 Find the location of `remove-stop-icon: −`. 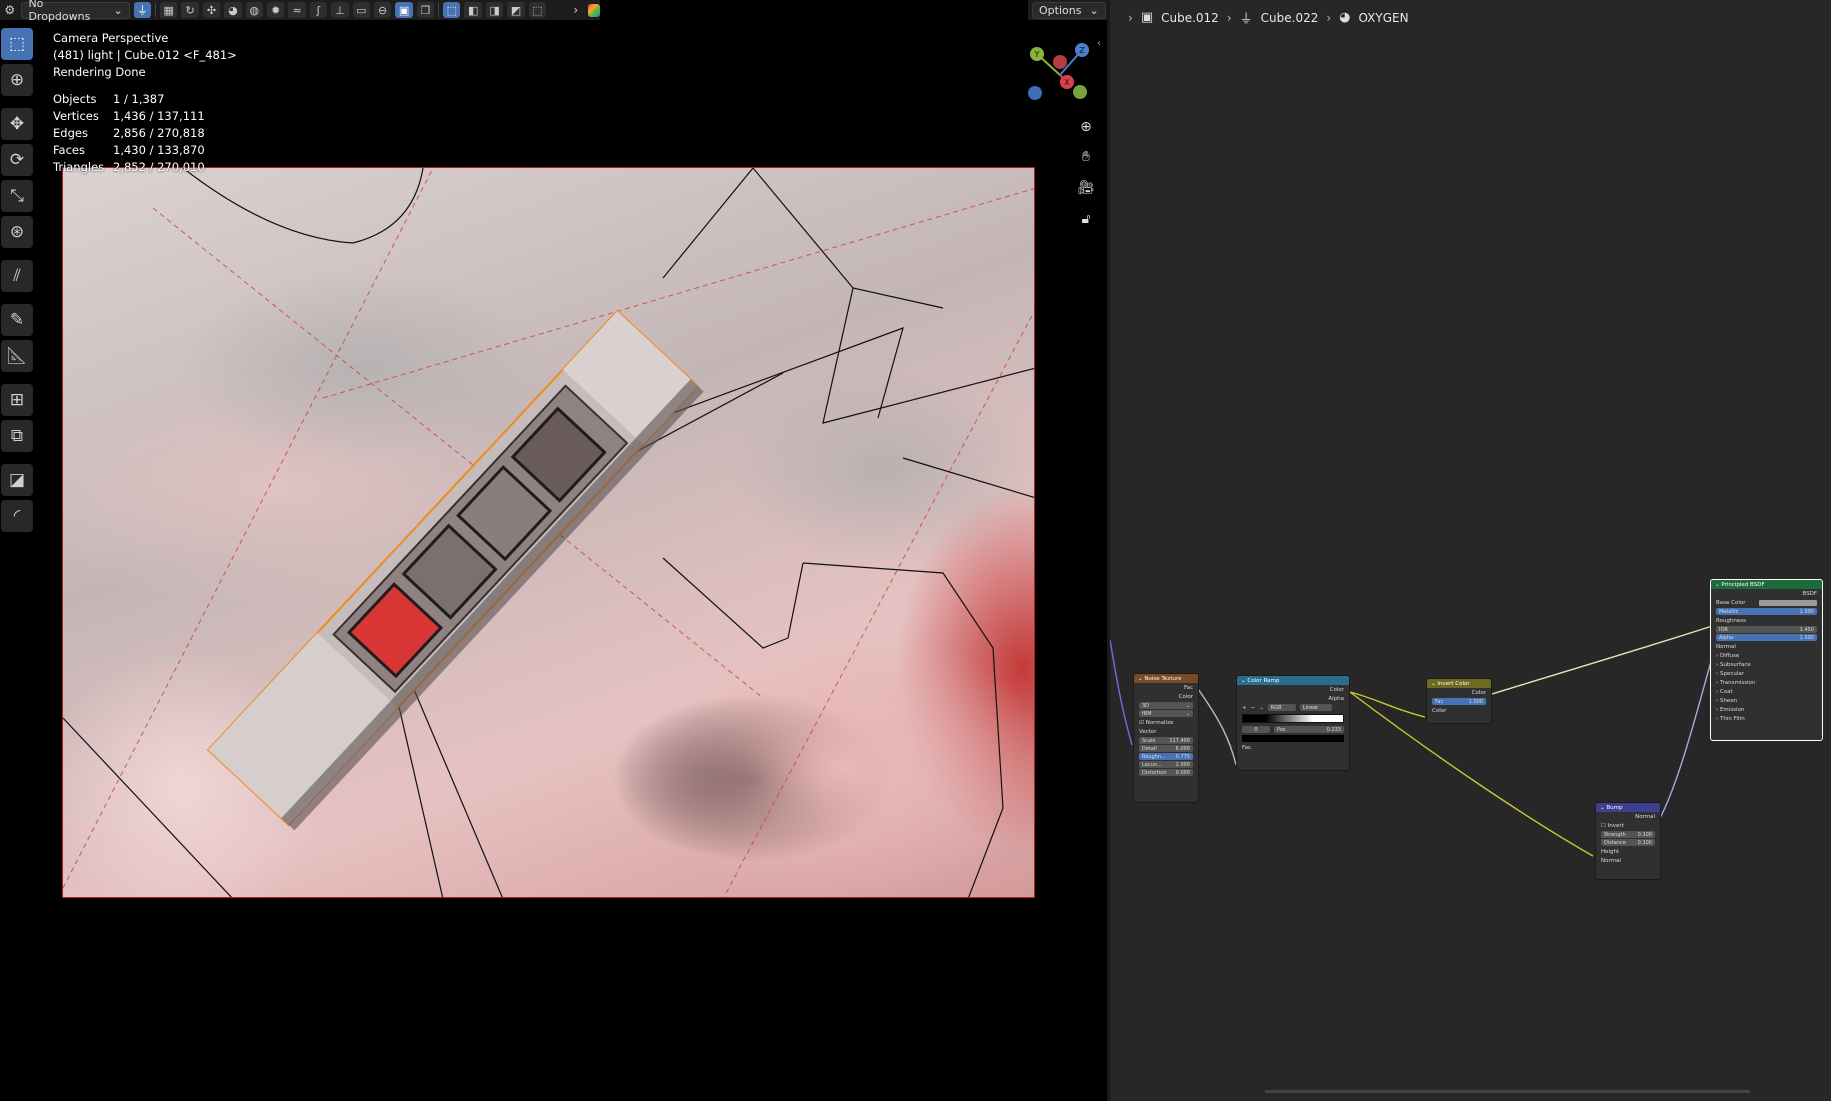

remove-stop-icon: − is located at coordinates (1253, 708).